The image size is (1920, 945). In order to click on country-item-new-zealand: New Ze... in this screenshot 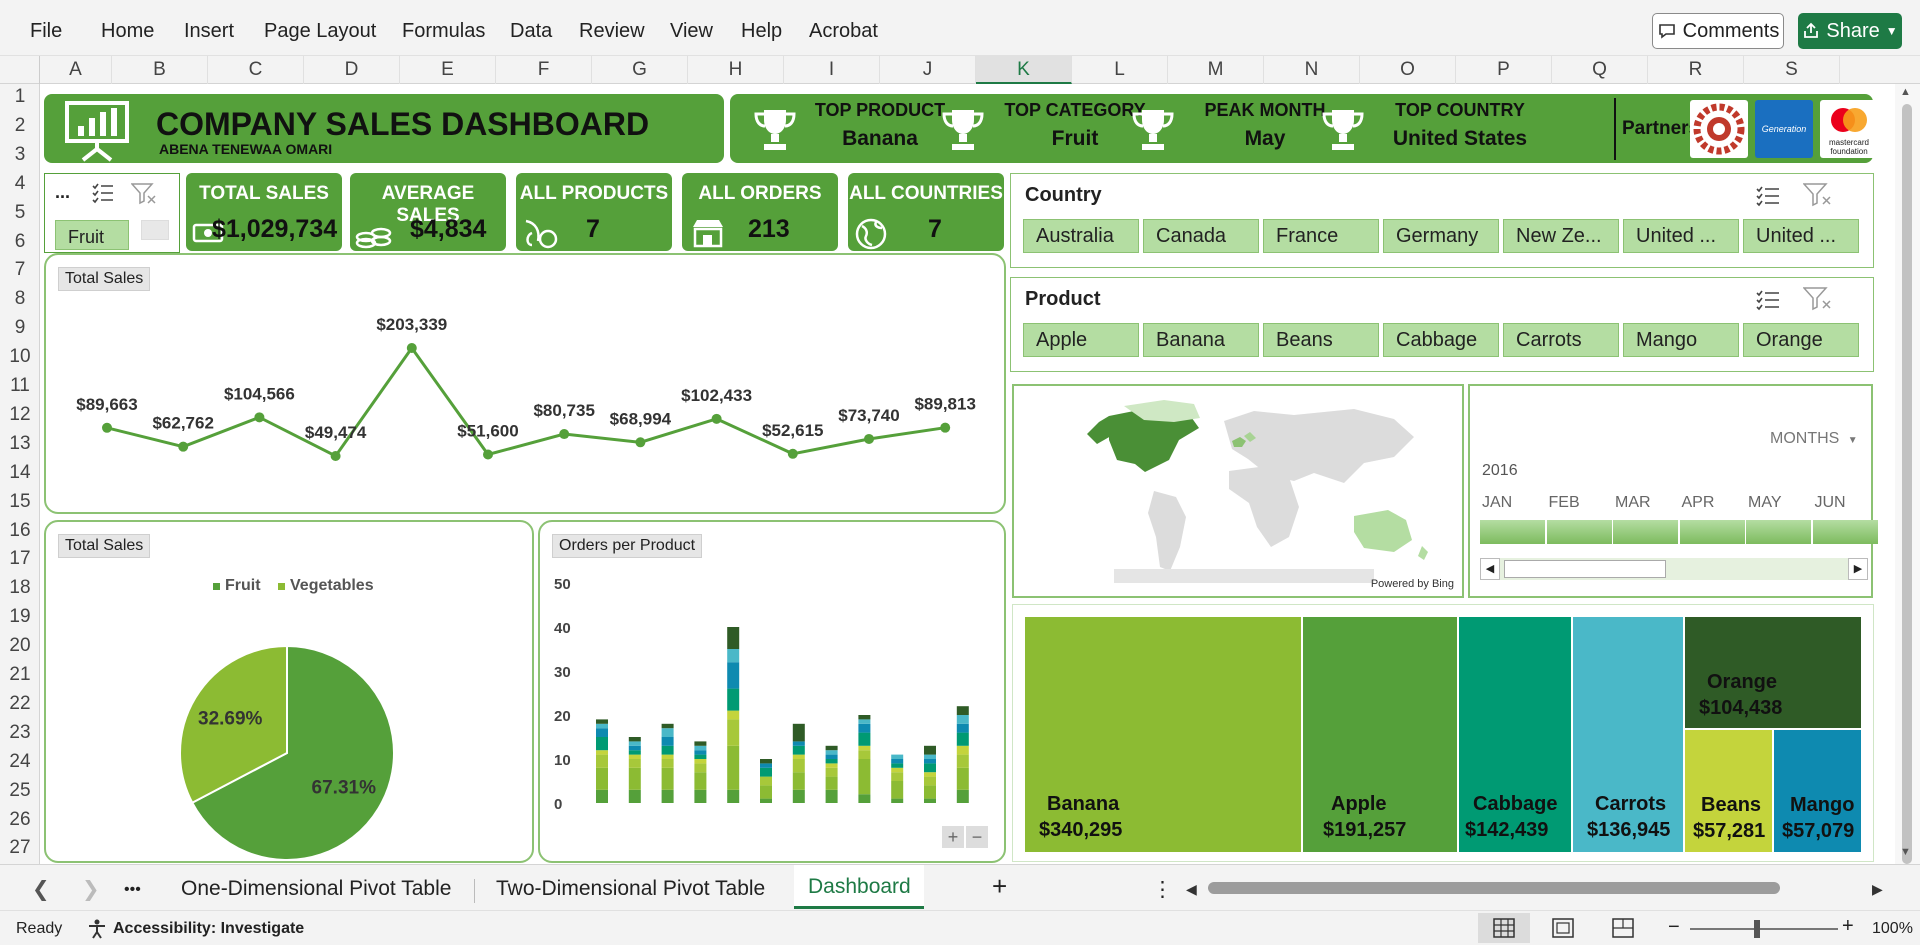, I will do `click(1561, 236)`.